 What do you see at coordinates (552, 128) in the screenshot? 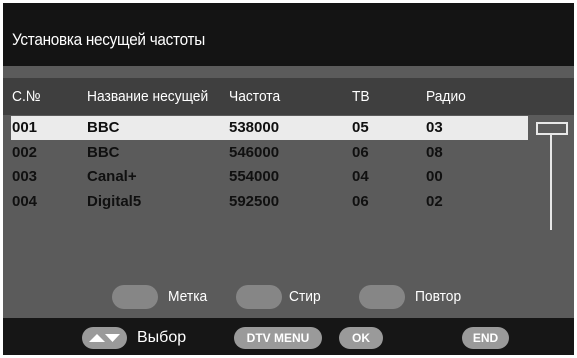
I see `scrollbar-thumb` at bounding box center [552, 128].